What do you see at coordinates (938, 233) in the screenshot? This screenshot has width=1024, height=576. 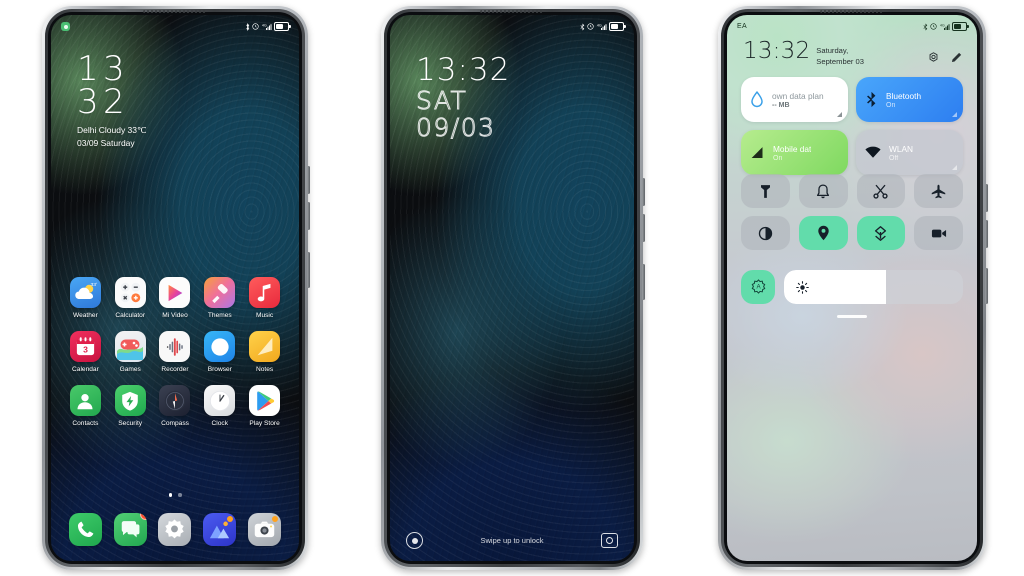 I see `screen-record-icon` at bounding box center [938, 233].